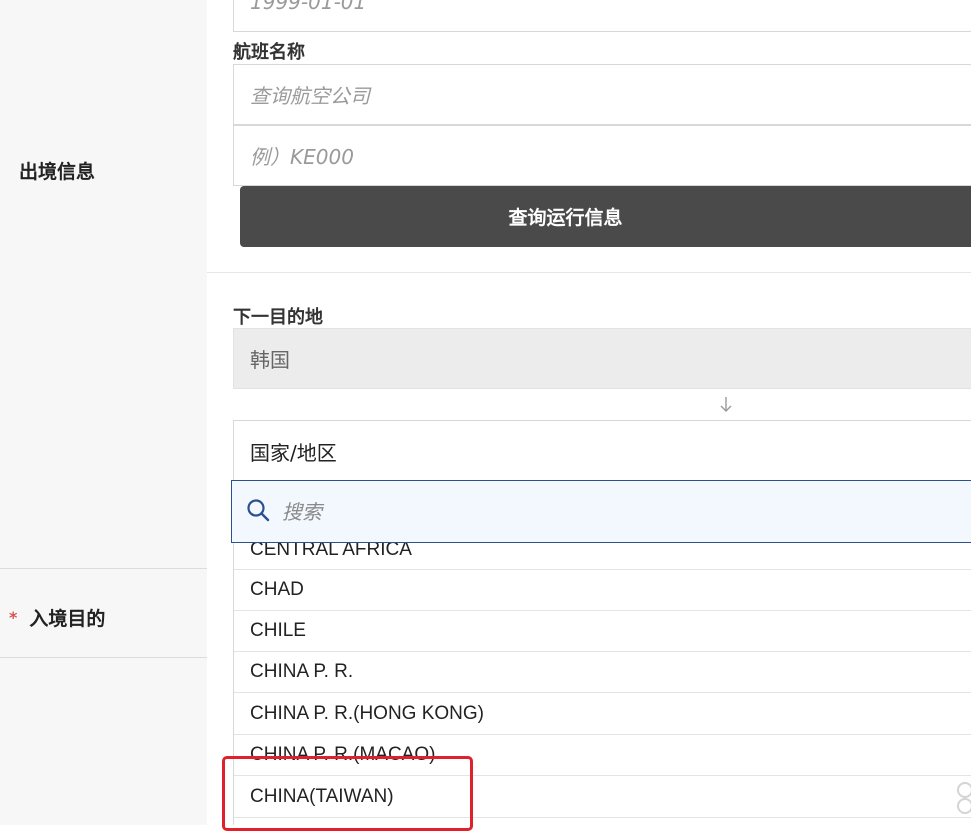  Describe the element at coordinates (602, 451) in the screenshot. I see `country-region-select: 国家/地区` at that location.